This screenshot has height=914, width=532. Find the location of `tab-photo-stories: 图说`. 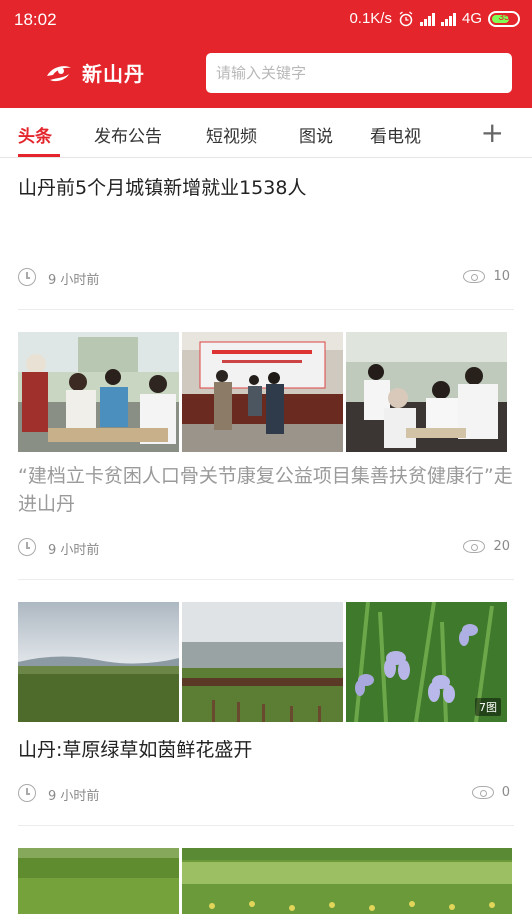

tab-photo-stories: 图说 is located at coordinates (316, 134).